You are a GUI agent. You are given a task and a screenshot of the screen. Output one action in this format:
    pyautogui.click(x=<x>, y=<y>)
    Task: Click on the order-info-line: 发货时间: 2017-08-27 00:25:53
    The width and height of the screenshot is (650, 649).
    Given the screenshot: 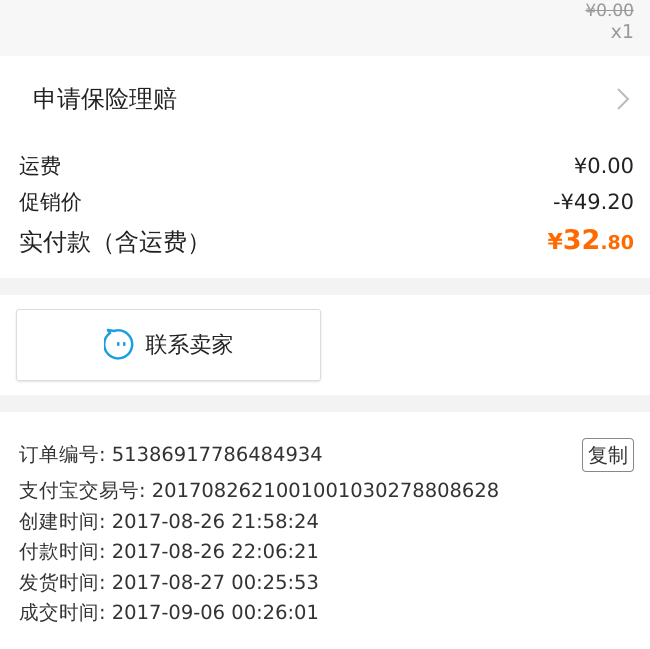 What is the action you would take?
    pyautogui.click(x=169, y=583)
    